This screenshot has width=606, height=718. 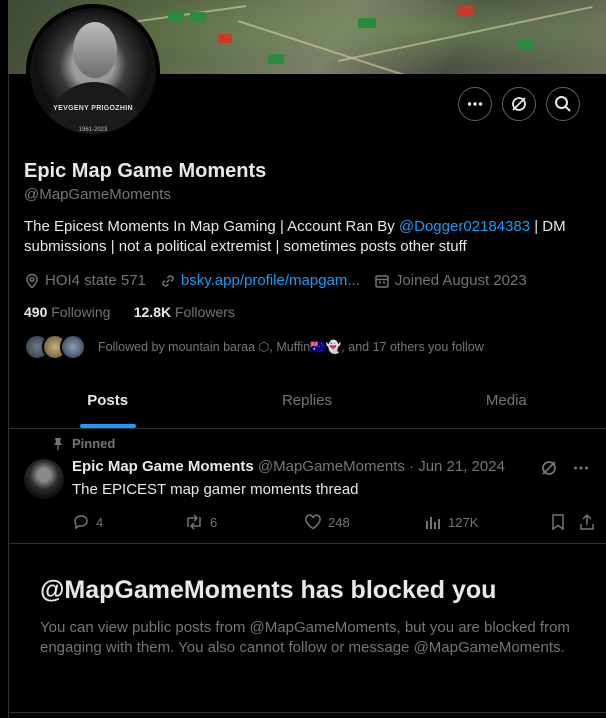 I want to click on repost-icon, so click(x=194, y=522).